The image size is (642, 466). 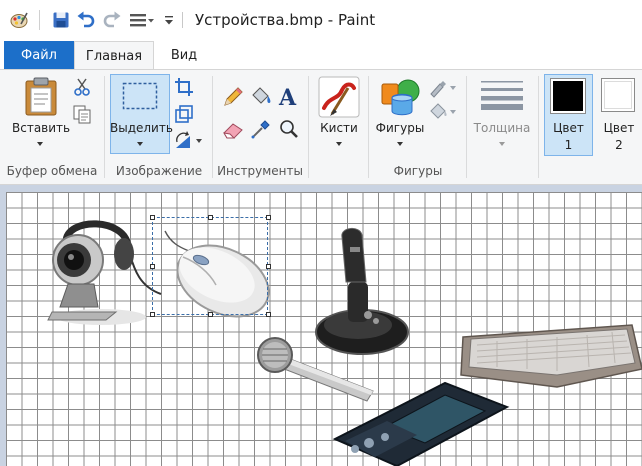 I want to click on copy-icon, so click(x=82, y=115).